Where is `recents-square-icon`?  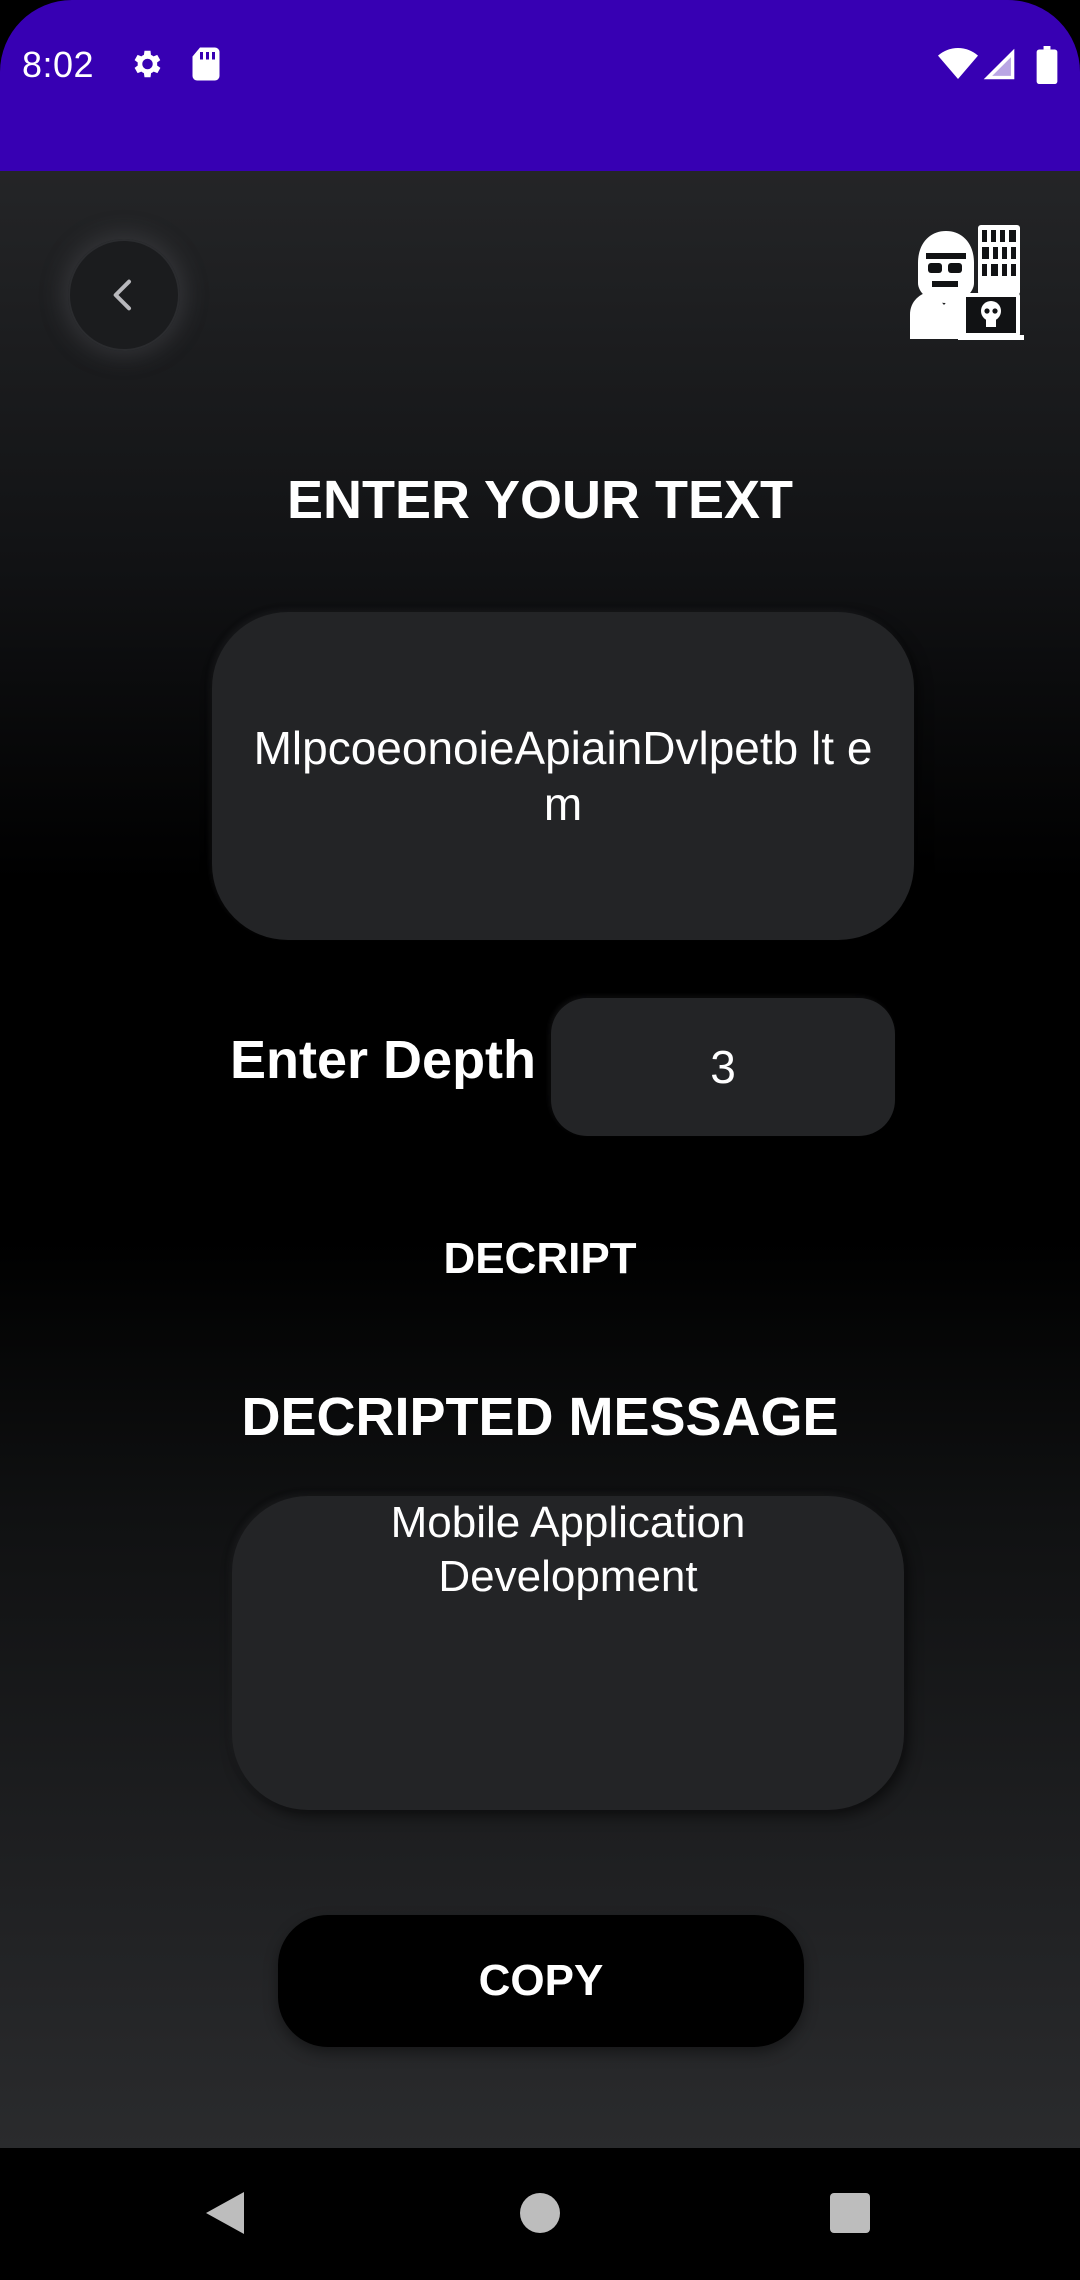 recents-square-icon is located at coordinates (850, 2215).